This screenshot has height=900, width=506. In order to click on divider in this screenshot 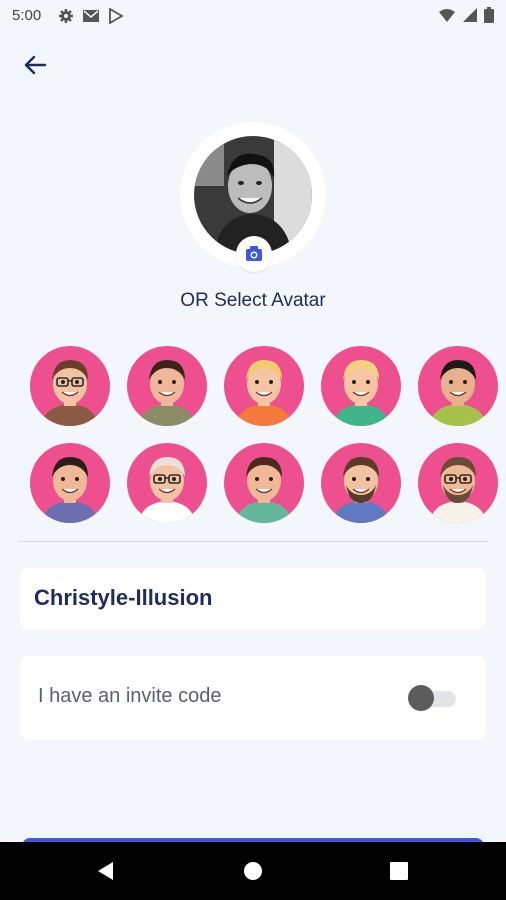, I will do `click(253, 541)`.